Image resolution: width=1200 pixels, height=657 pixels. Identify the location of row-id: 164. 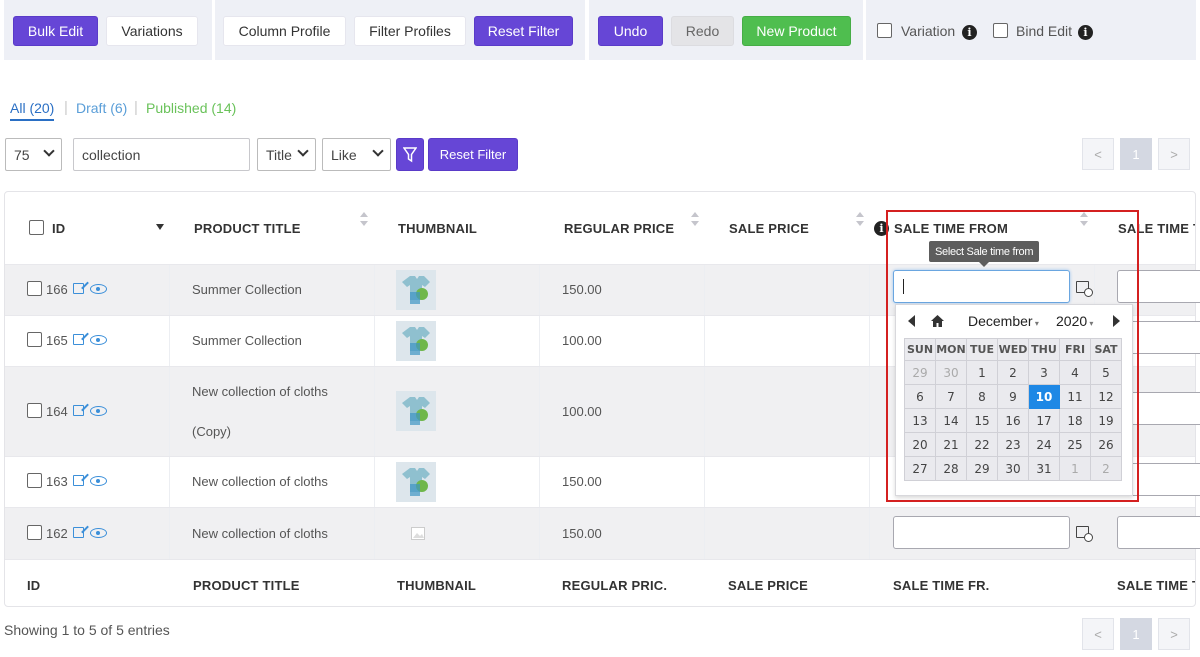
(57, 411).